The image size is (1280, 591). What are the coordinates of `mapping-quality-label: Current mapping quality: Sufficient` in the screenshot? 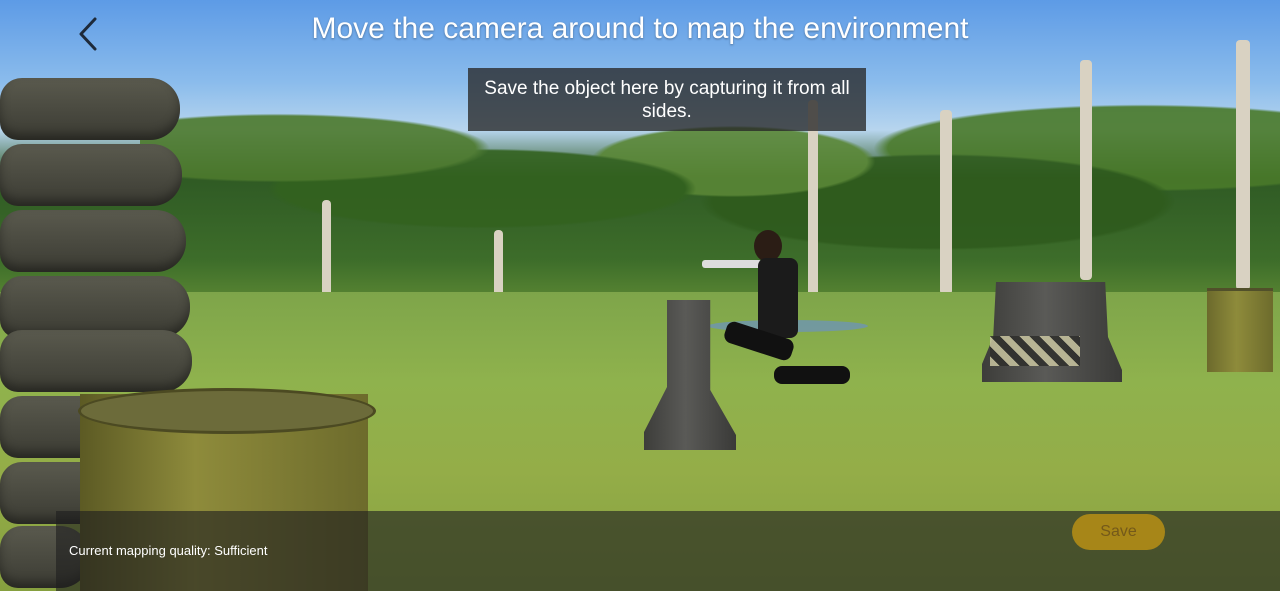 It's located at (168, 550).